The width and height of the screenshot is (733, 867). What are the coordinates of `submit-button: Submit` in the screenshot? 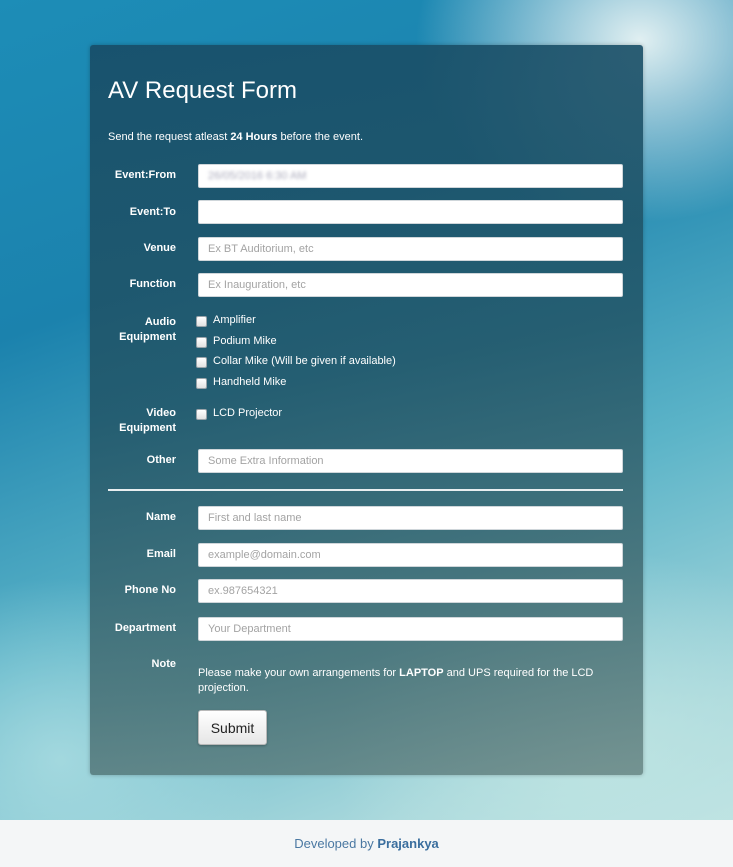 It's located at (232, 727).